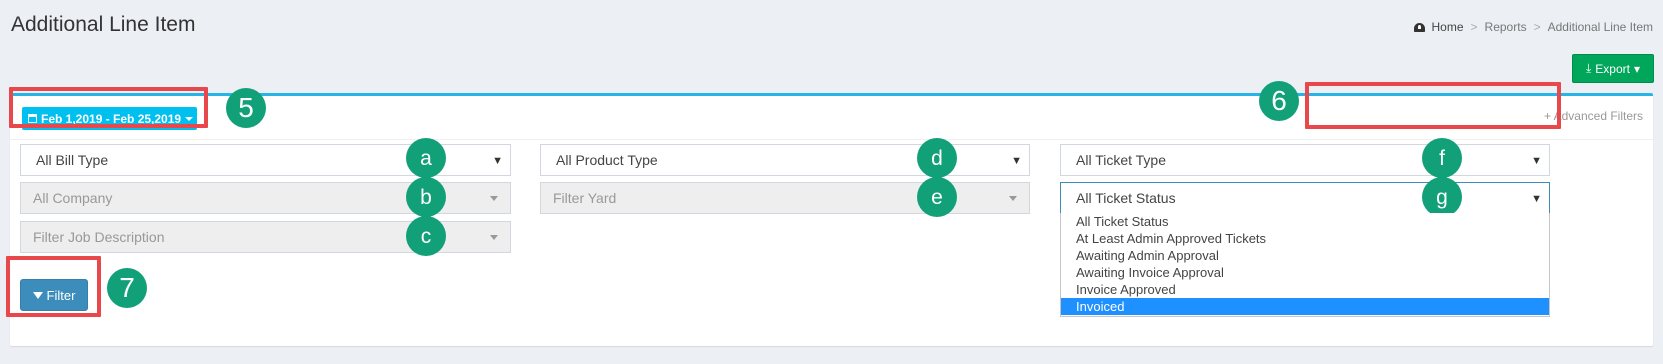 Image resolution: width=1663 pixels, height=364 pixels. What do you see at coordinates (103, 24) in the screenshot?
I see `page-title: Additional Line Item` at bounding box center [103, 24].